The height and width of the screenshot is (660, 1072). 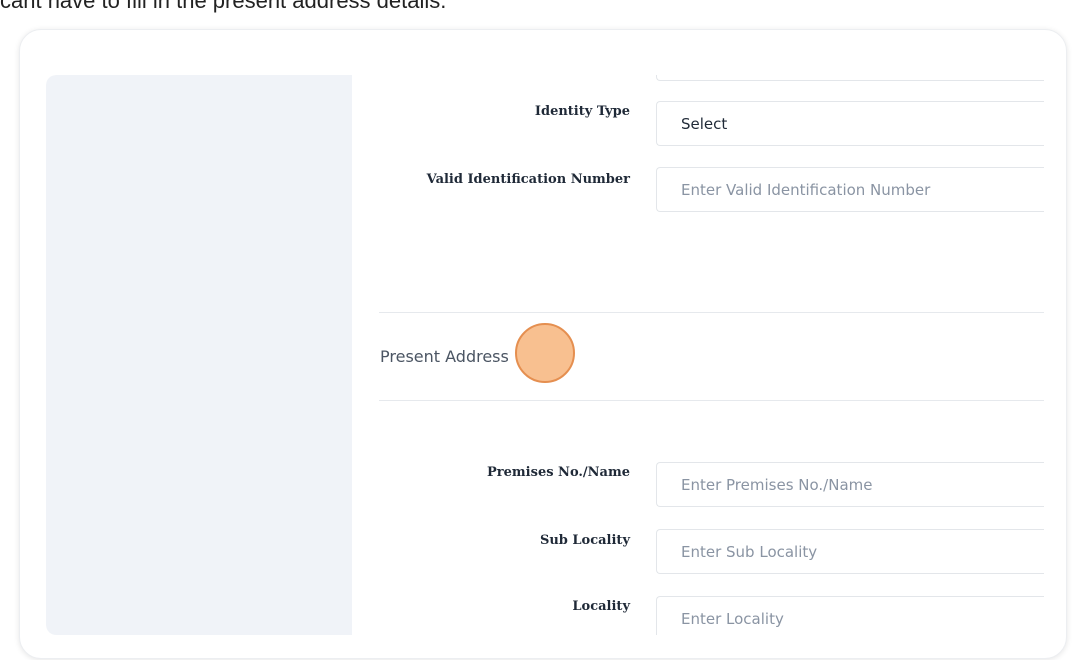 I want to click on identification-number-field, so click(x=850, y=189).